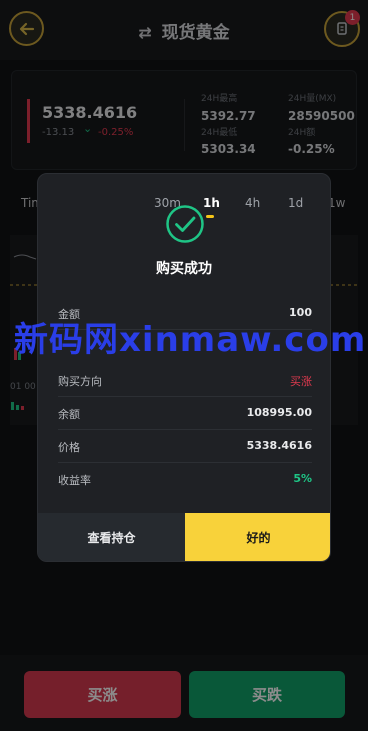 The image size is (368, 731). I want to click on detail-row-balance: 余额 108995.00, so click(185, 413).